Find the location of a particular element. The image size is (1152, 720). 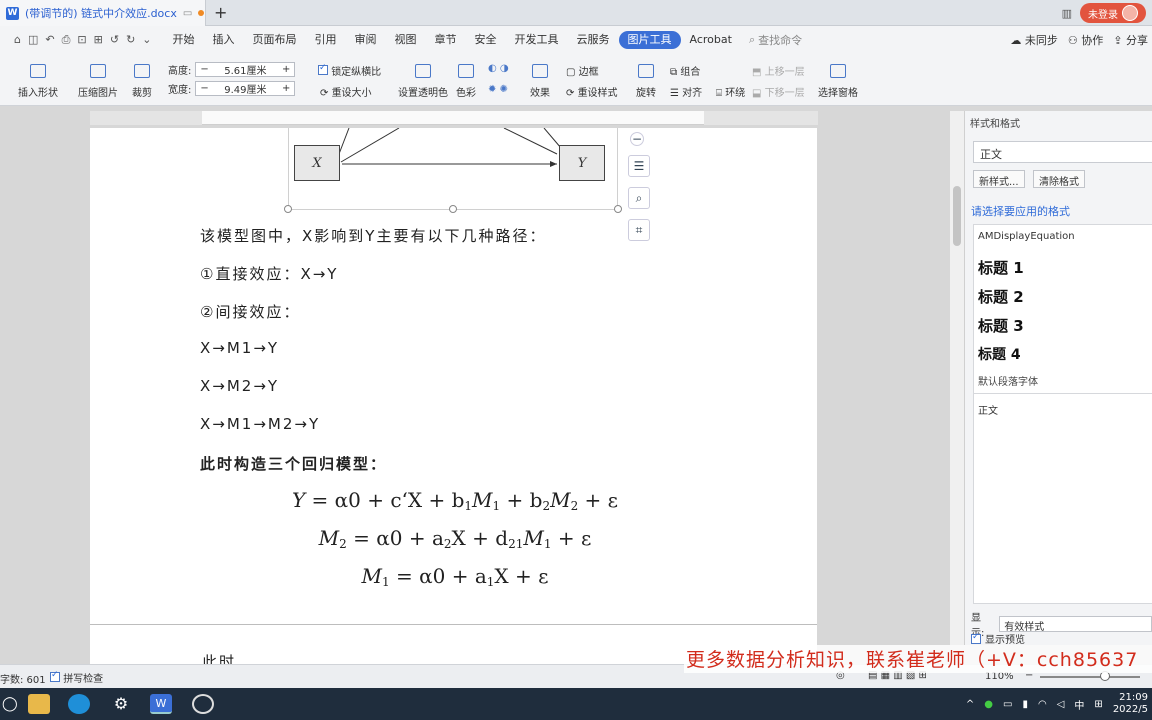

brightness-icon: ◐ ◑ is located at coordinates (498, 68).